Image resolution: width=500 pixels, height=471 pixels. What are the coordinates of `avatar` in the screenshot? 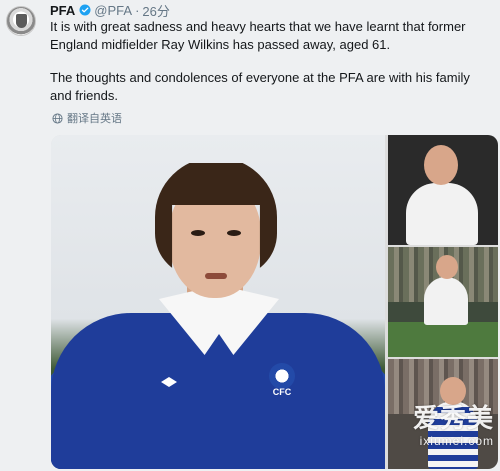 It's located at (21, 21).